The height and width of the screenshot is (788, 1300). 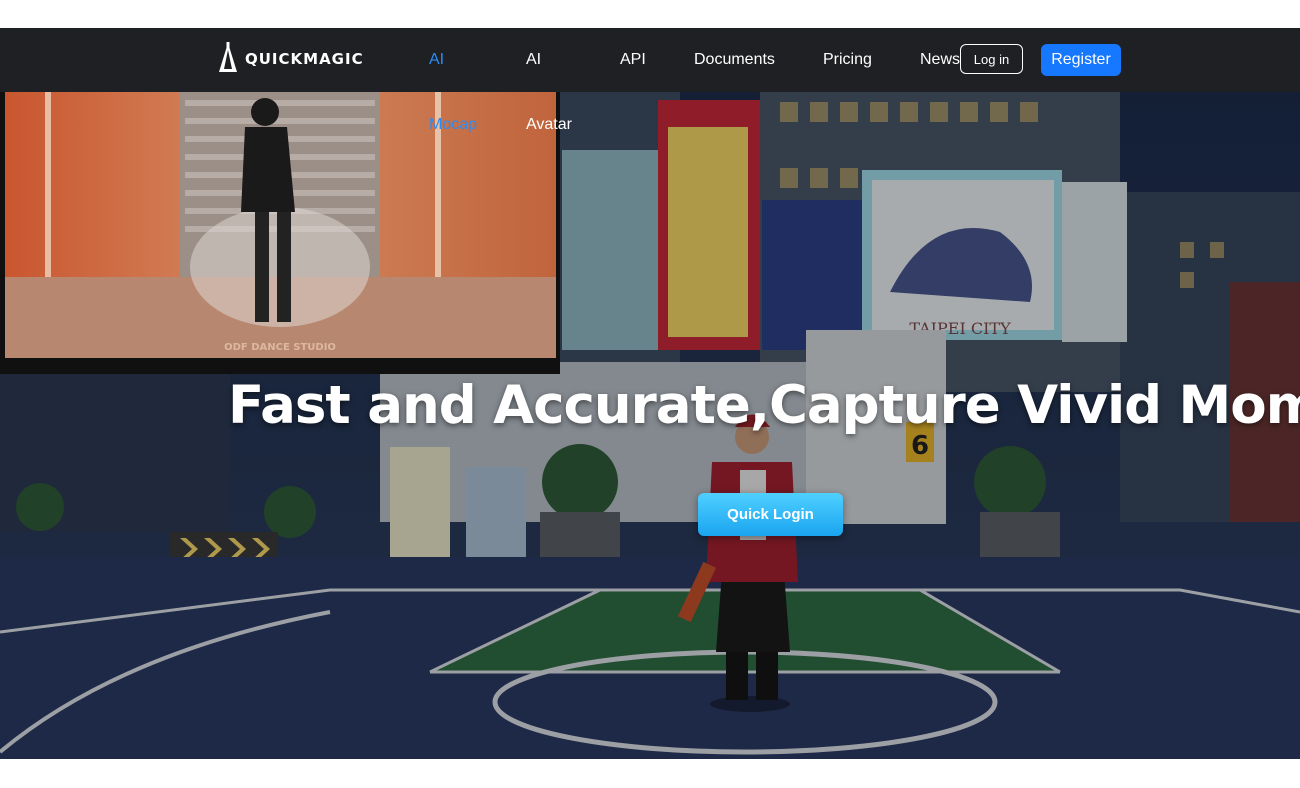 What do you see at coordinates (991, 59) in the screenshot?
I see `login-button: Log in` at bounding box center [991, 59].